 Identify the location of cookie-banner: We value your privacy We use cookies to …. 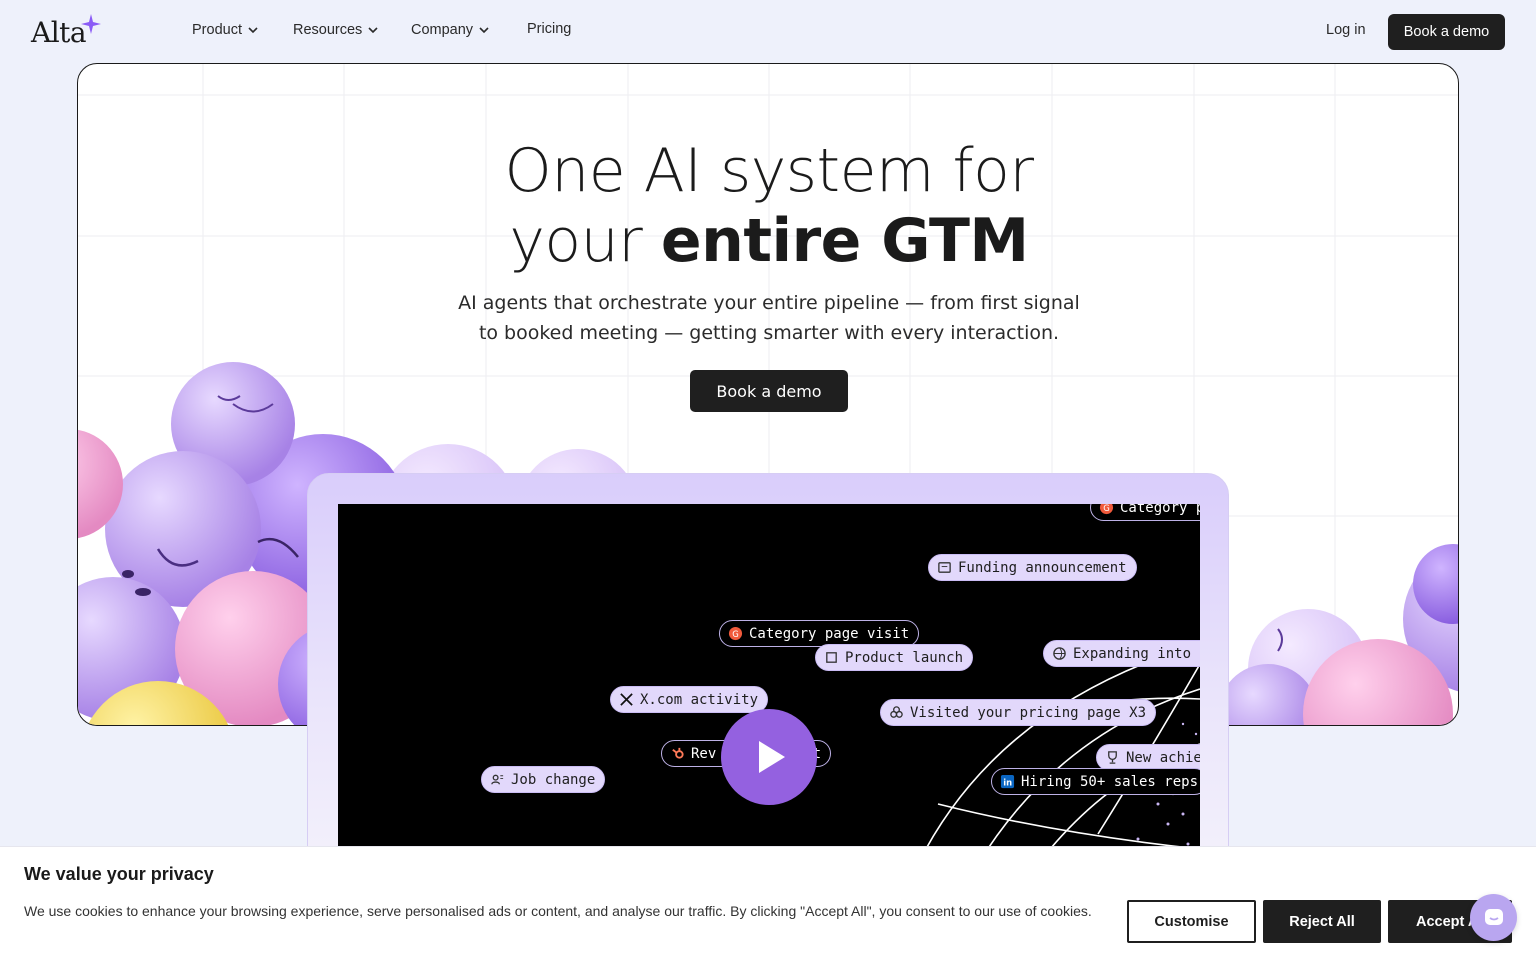
(768, 903).